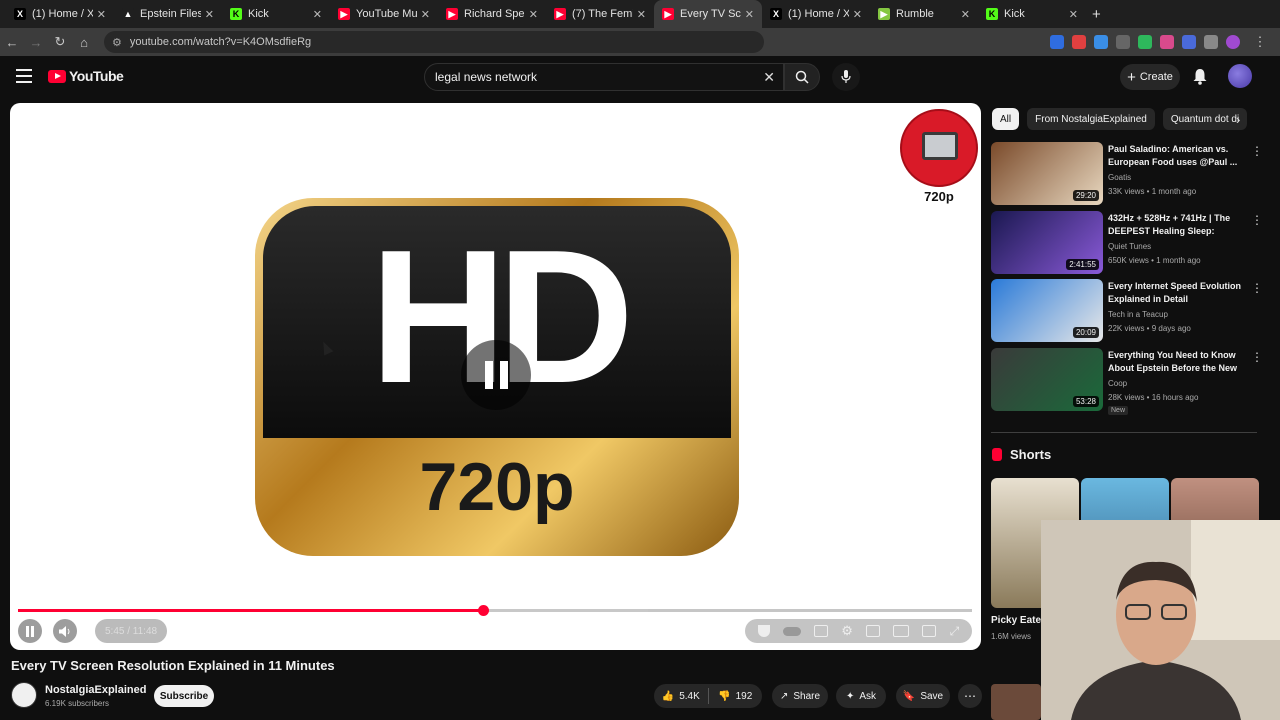  What do you see at coordinates (861, 696) in the screenshot?
I see `ask-button: ✦ Ask` at bounding box center [861, 696].